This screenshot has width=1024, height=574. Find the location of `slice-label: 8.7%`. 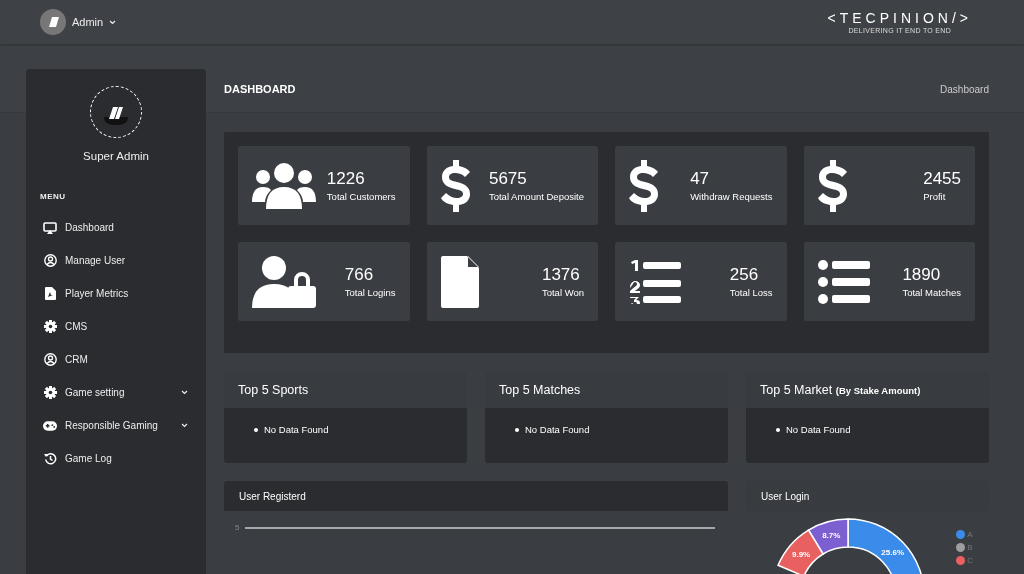

slice-label: 8.7% is located at coordinates (831, 536).